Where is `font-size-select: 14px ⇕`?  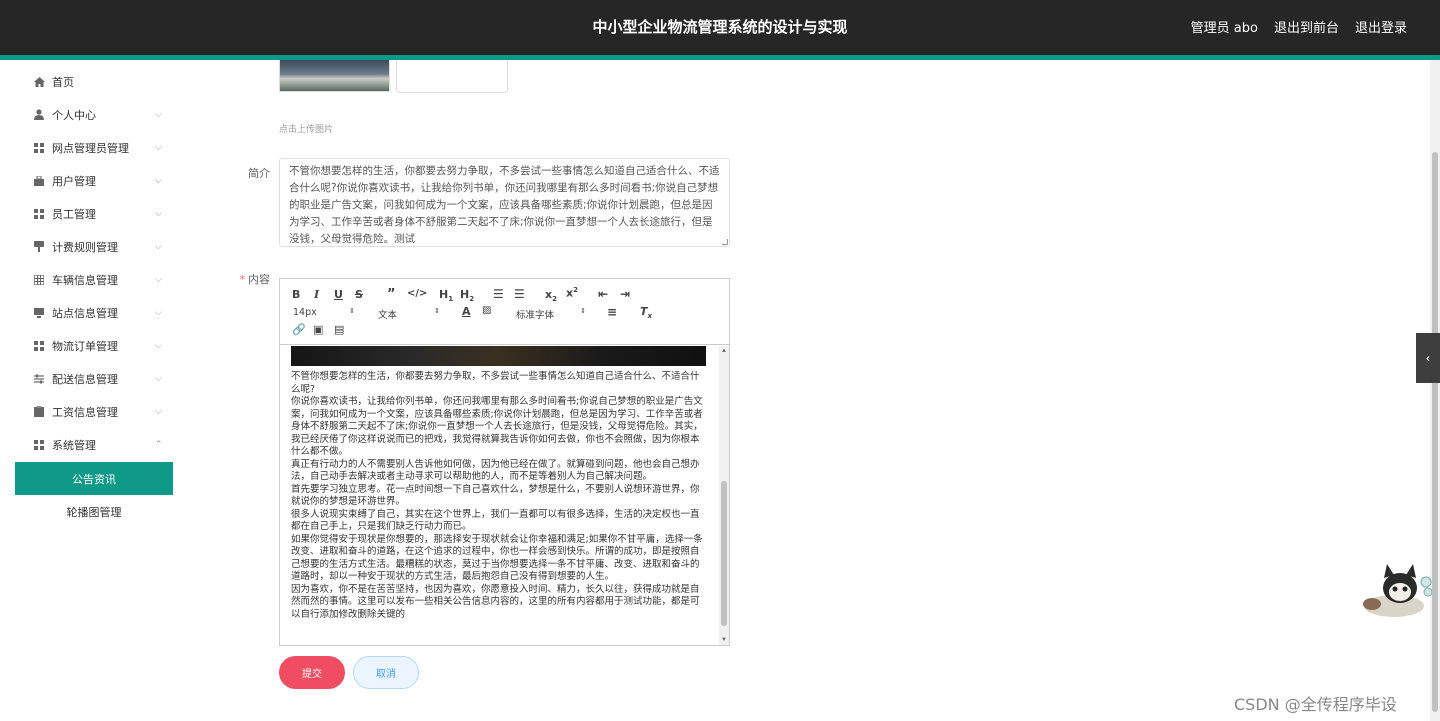 font-size-select: 14px ⇕ is located at coordinates (324, 312).